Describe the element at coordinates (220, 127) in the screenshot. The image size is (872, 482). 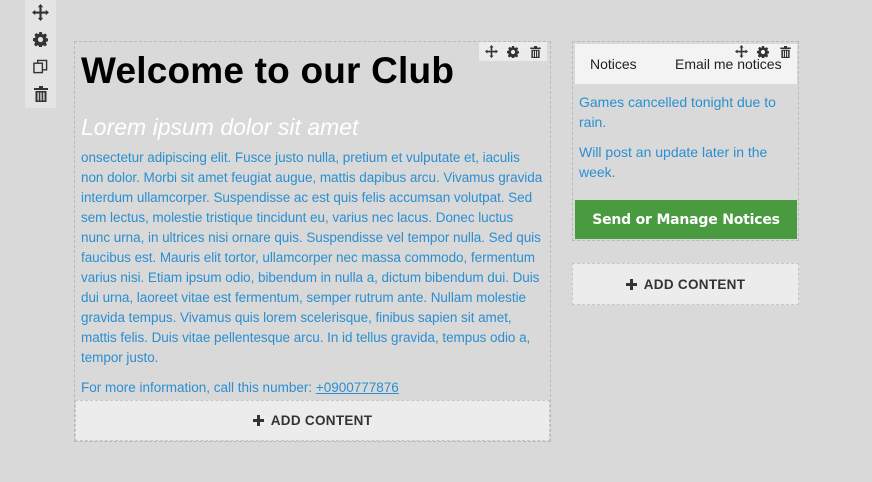
I see `page-subtitle: Lorem ipsum dolor sit amet` at that location.